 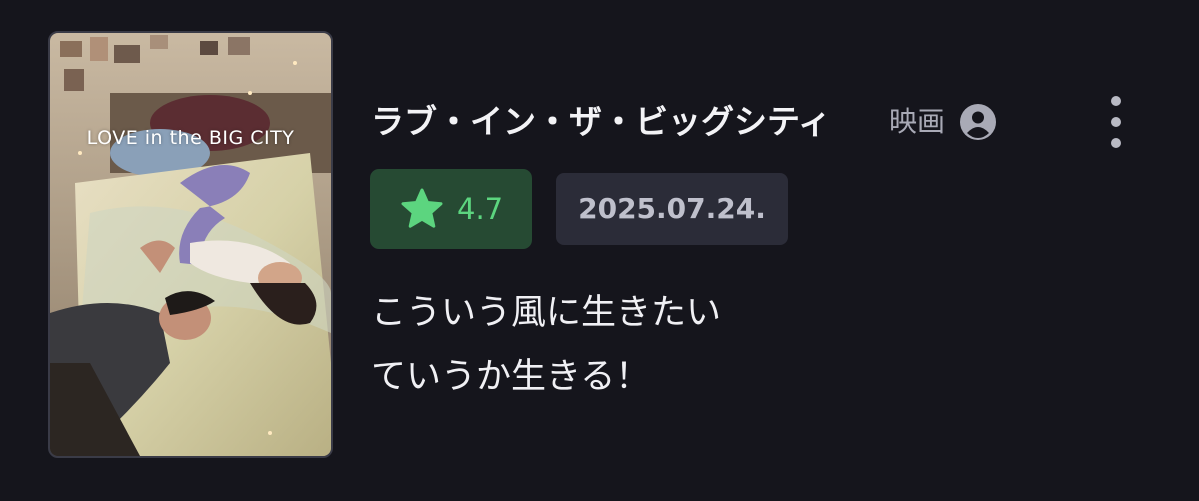 What do you see at coordinates (190, 138) in the screenshot?
I see `poster-title-art: LOVE in the BIG CITY` at bounding box center [190, 138].